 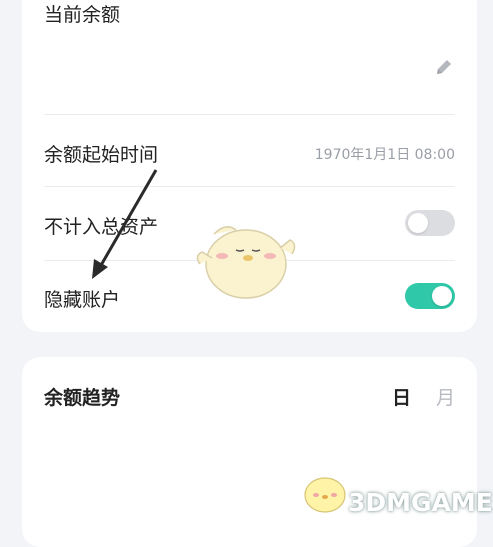 What do you see at coordinates (430, 223) in the screenshot?
I see `exclude-total-assets-toggle` at bounding box center [430, 223].